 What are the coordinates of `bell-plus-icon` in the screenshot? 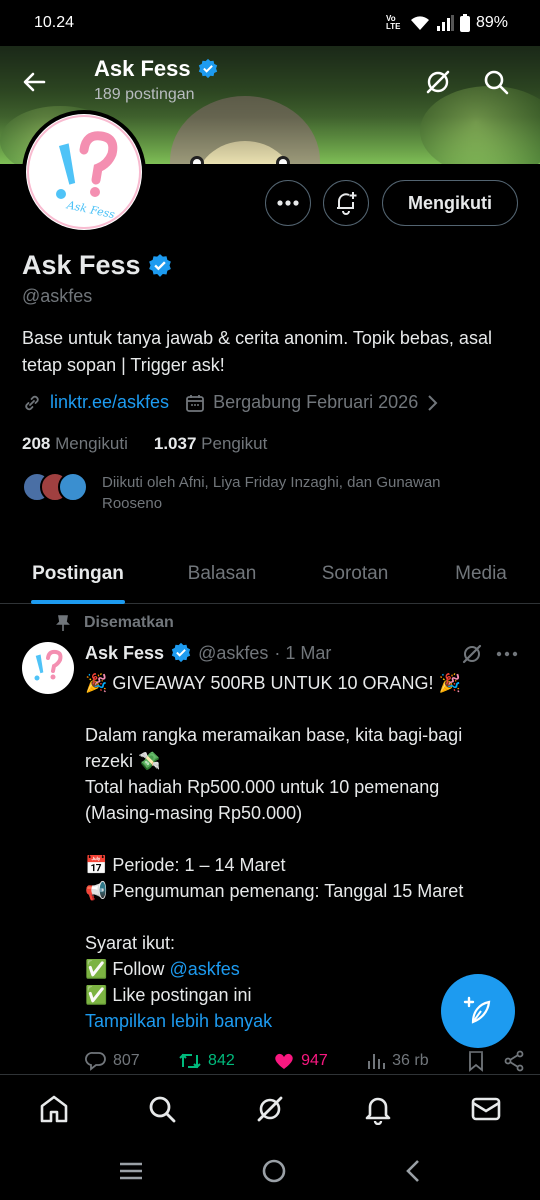 It's located at (347, 203).